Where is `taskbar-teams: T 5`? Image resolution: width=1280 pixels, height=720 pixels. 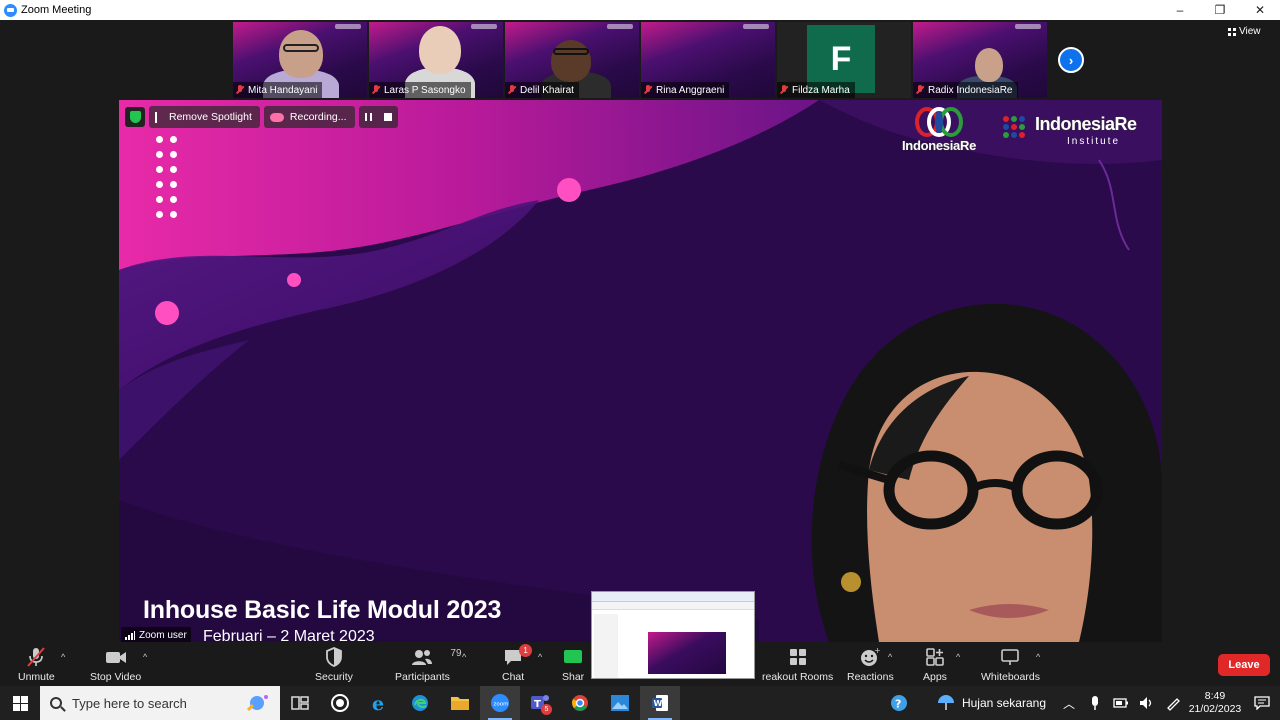 taskbar-teams: T 5 is located at coordinates (540, 703).